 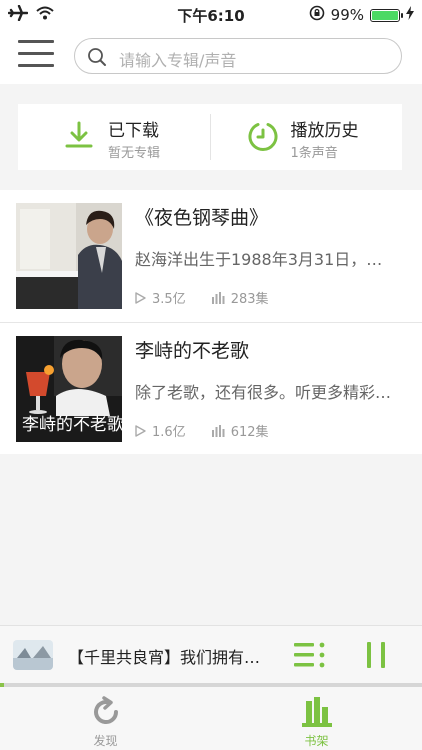 What do you see at coordinates (72, 425) in the screenshot?
I see `album-cover-text: 李峙的不老歌` at bounding box center [72, 425].